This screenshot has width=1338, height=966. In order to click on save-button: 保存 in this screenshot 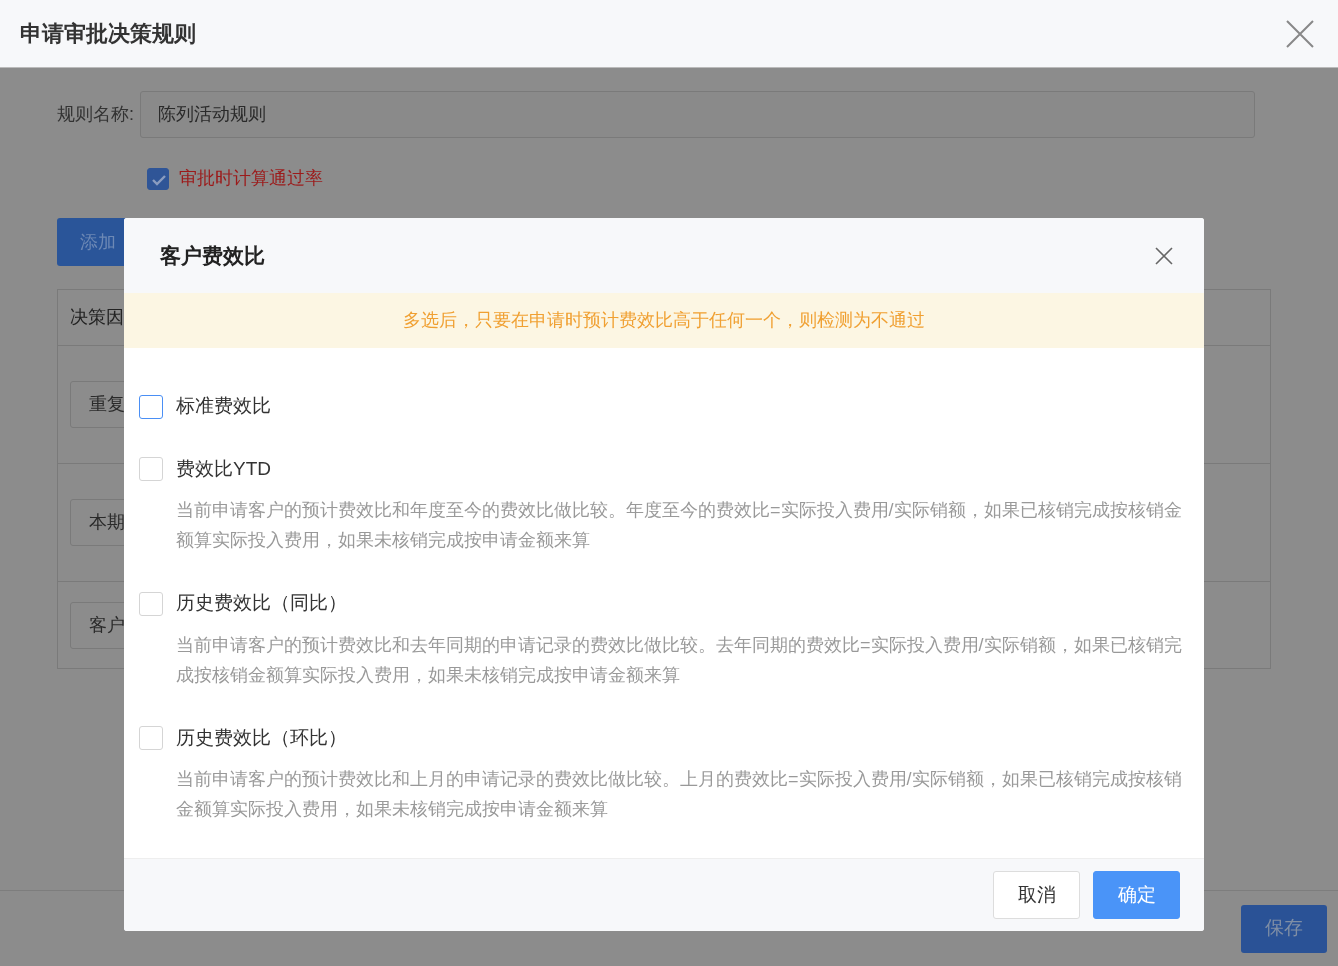, I will do `click(1284, 928)`.